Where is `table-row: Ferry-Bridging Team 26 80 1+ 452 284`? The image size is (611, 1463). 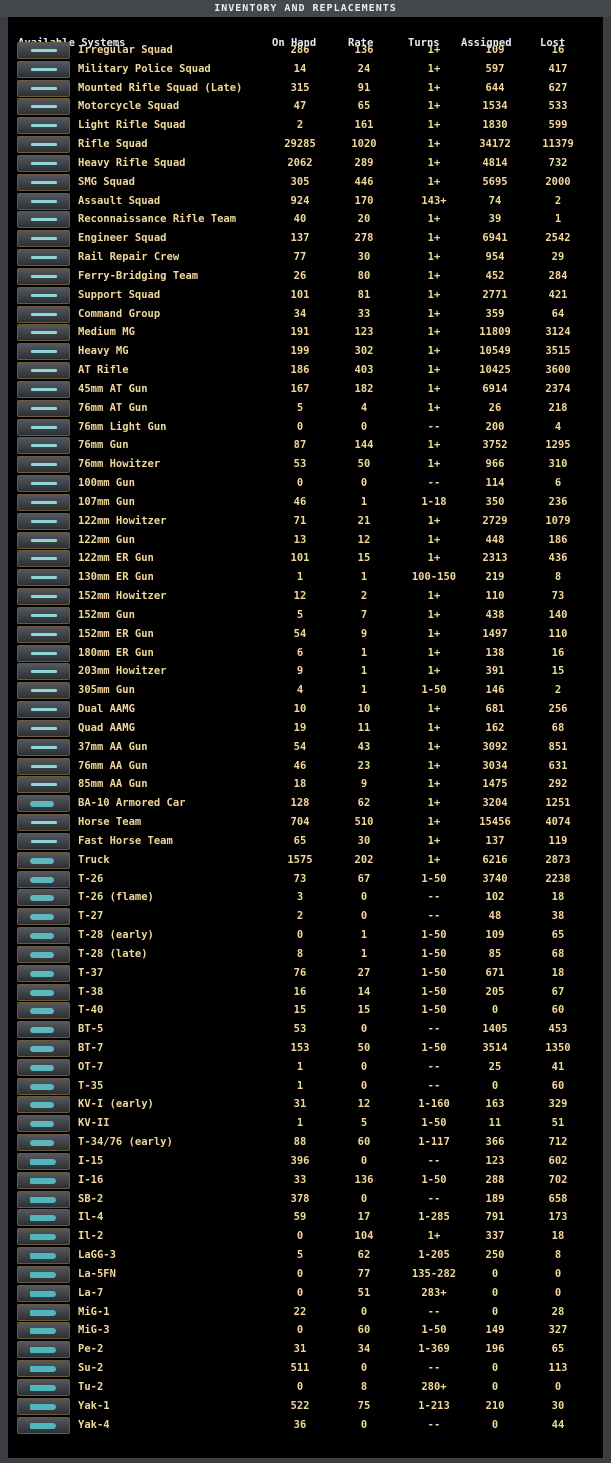 table-row: Ferry-Bridging Team 26 80 1+ 452 284 is located at coordinates (305, 276).